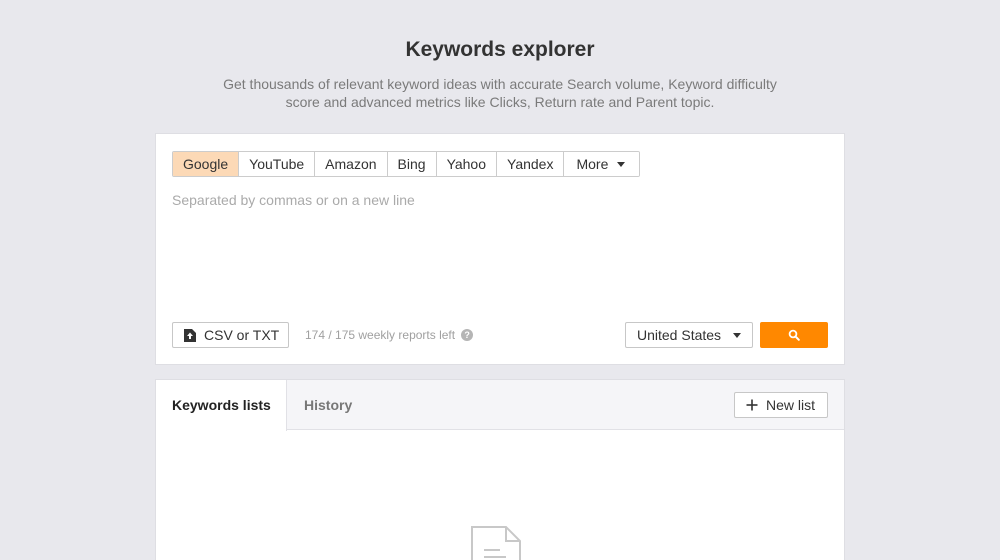 The image size is (1000, 560). What do you see at coordinates (206, 164) in the screenshot?
I see `engine-google: Google` at bounding box center [206, 164].